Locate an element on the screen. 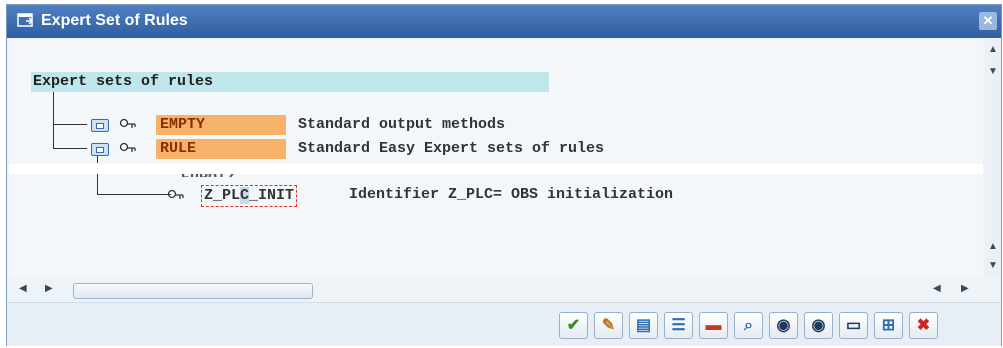 The height and width of the screenshot is (348, 1003). selected-node-code: Z_PLC_INIT is located at coordinates (249, 196).